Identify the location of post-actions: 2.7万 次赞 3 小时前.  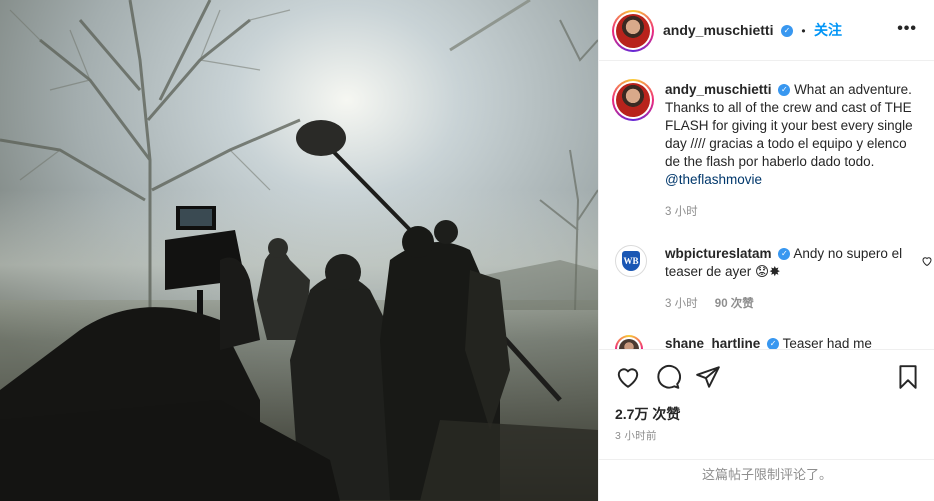
(766, 404).